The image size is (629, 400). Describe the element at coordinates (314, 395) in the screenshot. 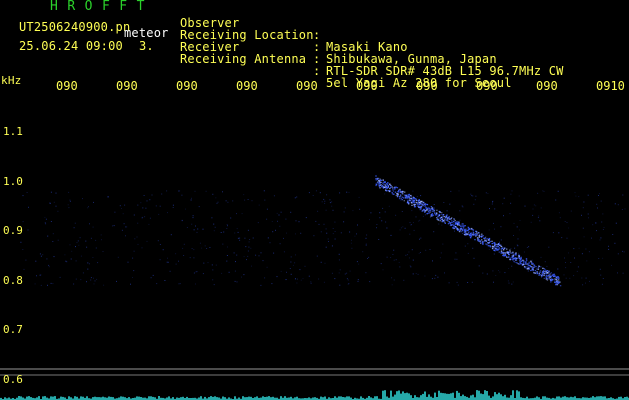

I see `signal-strength-baseline` at that location.